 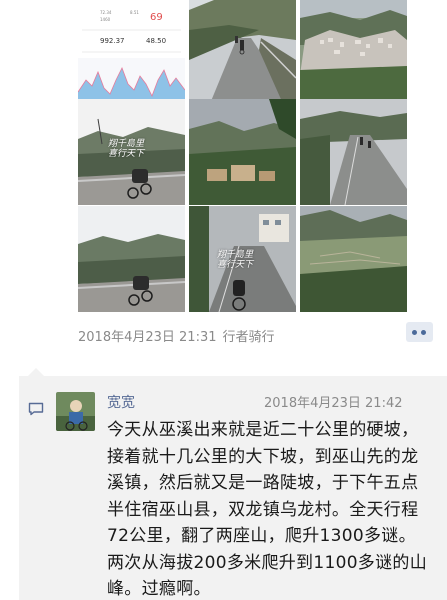 I want to click on post-meta: 2018年4月23日 21:31 行者骑行, so click(x=176, y=335).